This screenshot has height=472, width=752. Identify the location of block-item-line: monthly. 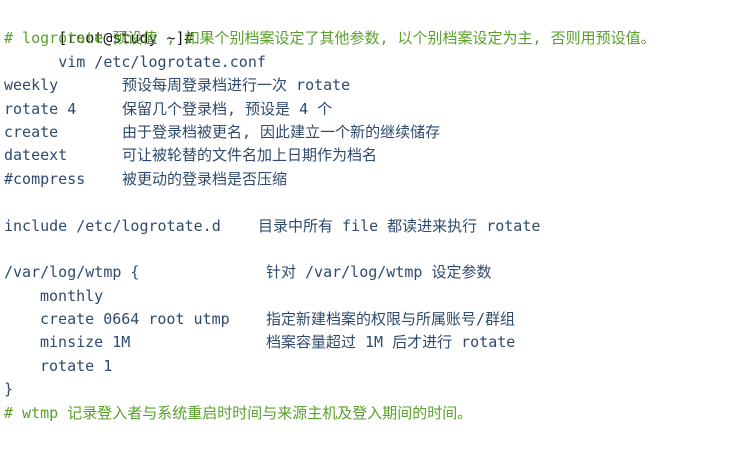
(376, 296).